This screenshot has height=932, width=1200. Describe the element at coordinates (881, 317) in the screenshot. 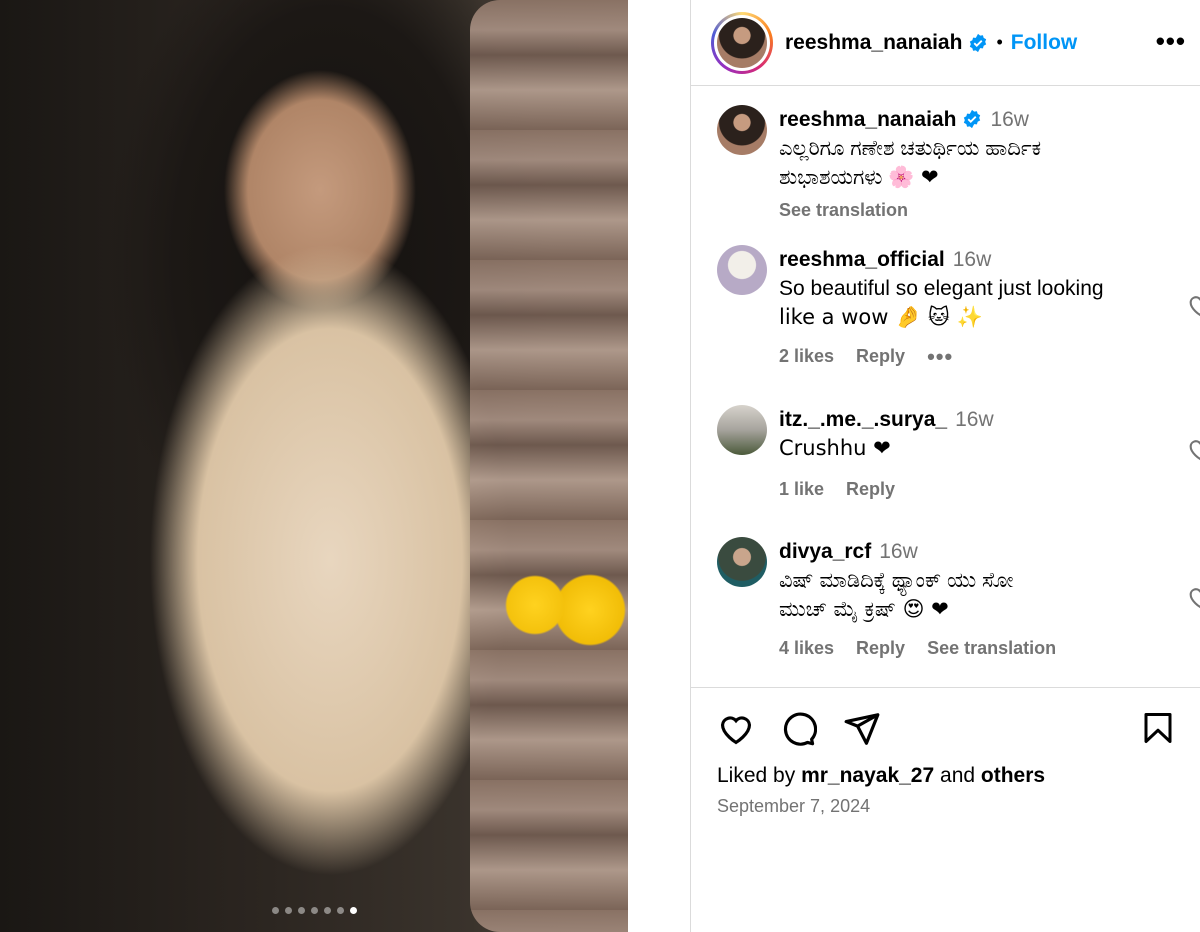

I see `comment-text-line2: like a wow 🤌 🐱 ✨` at that location.